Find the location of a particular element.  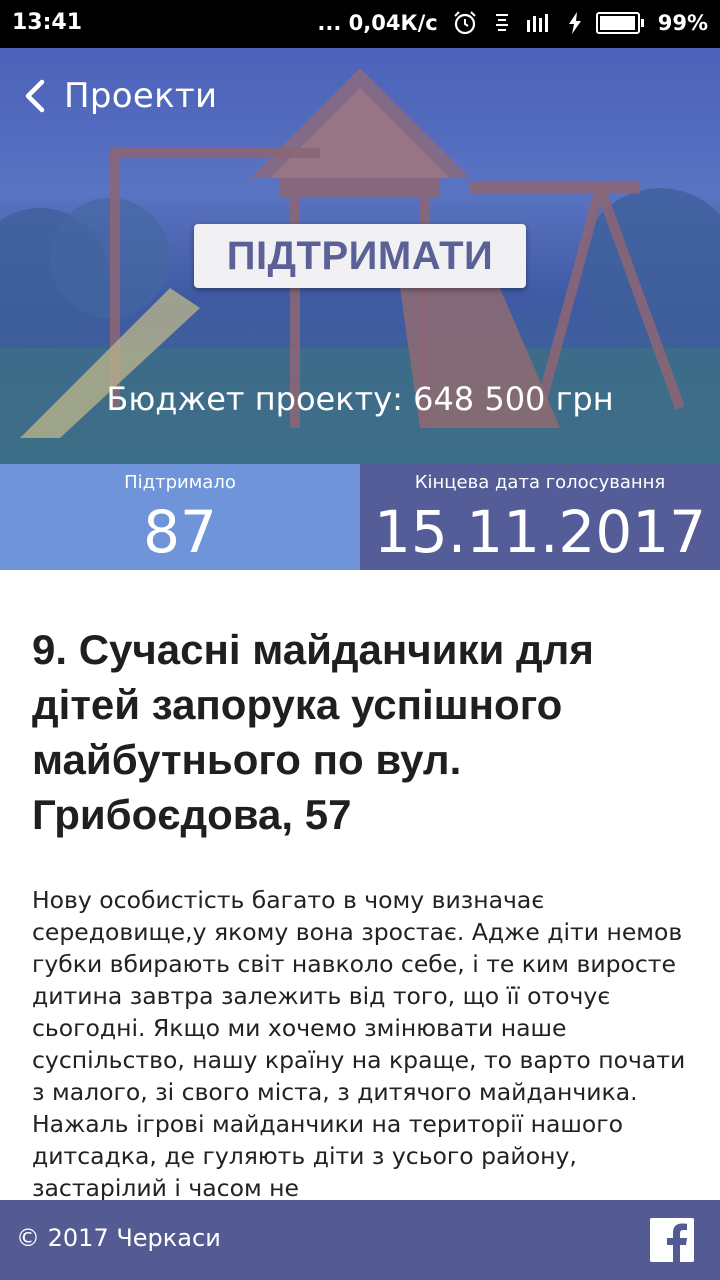

charging-icon is located at coordinates (574, 23).